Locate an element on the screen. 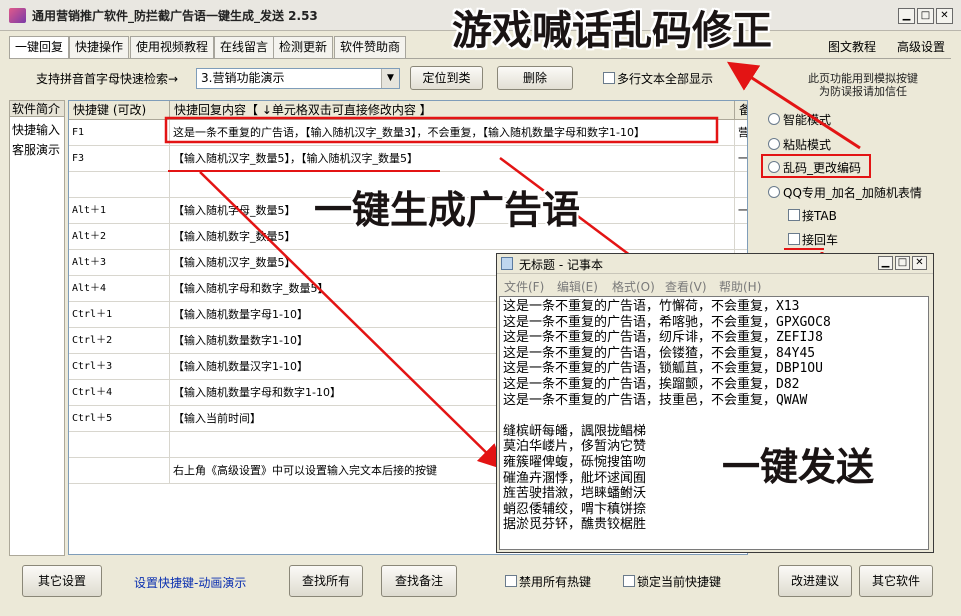 This screenshot has height=616, width=961. caption-generate-ad: 一键生成广告语 is located at coordinates (447, 210).